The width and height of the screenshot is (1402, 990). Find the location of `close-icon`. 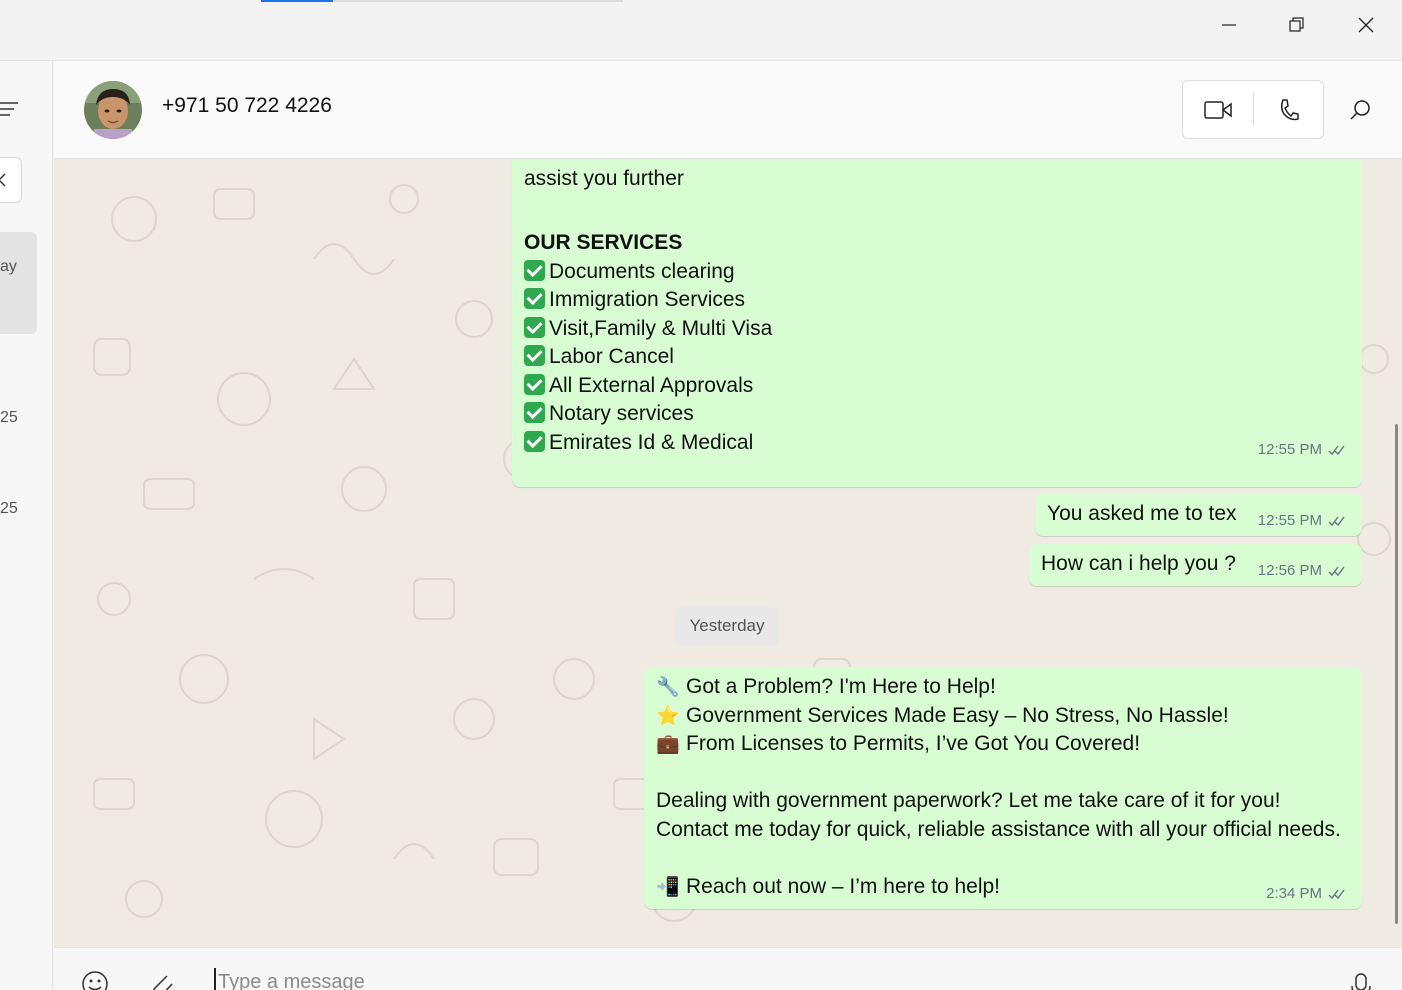

close-icon is located at coordinates (1366, 25).